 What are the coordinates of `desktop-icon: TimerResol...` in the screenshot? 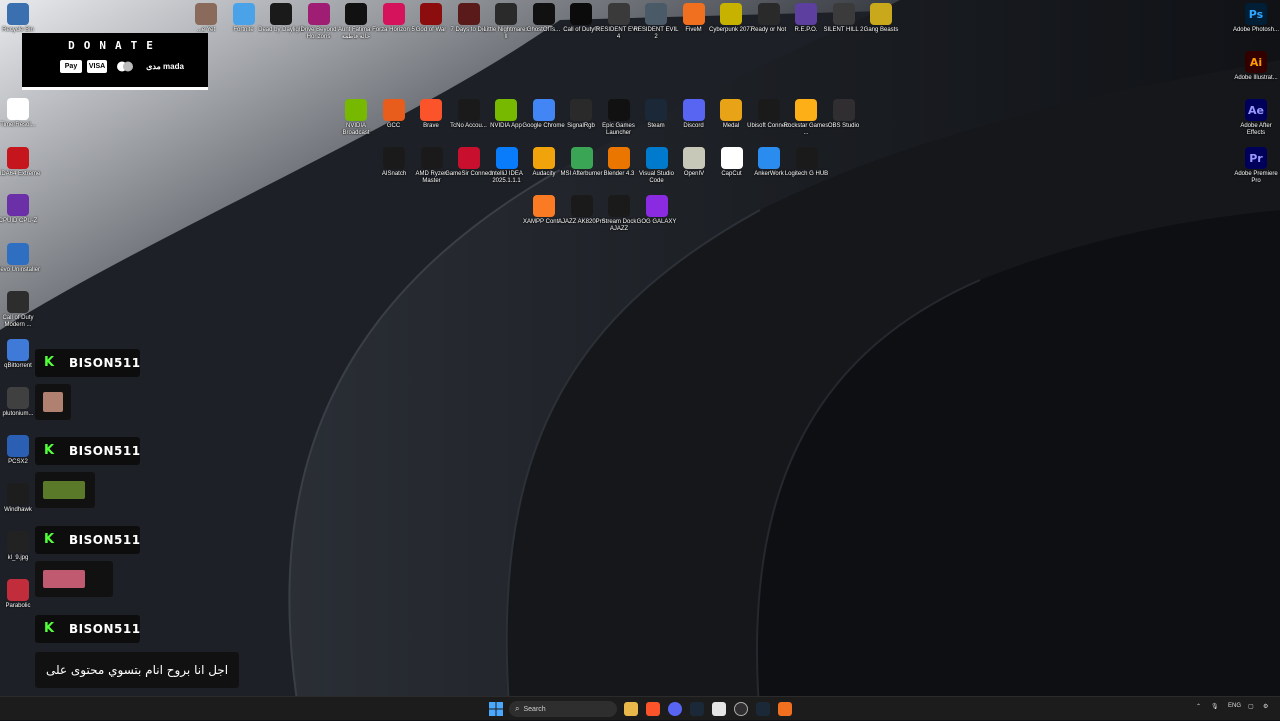 It's located at (19, 113).